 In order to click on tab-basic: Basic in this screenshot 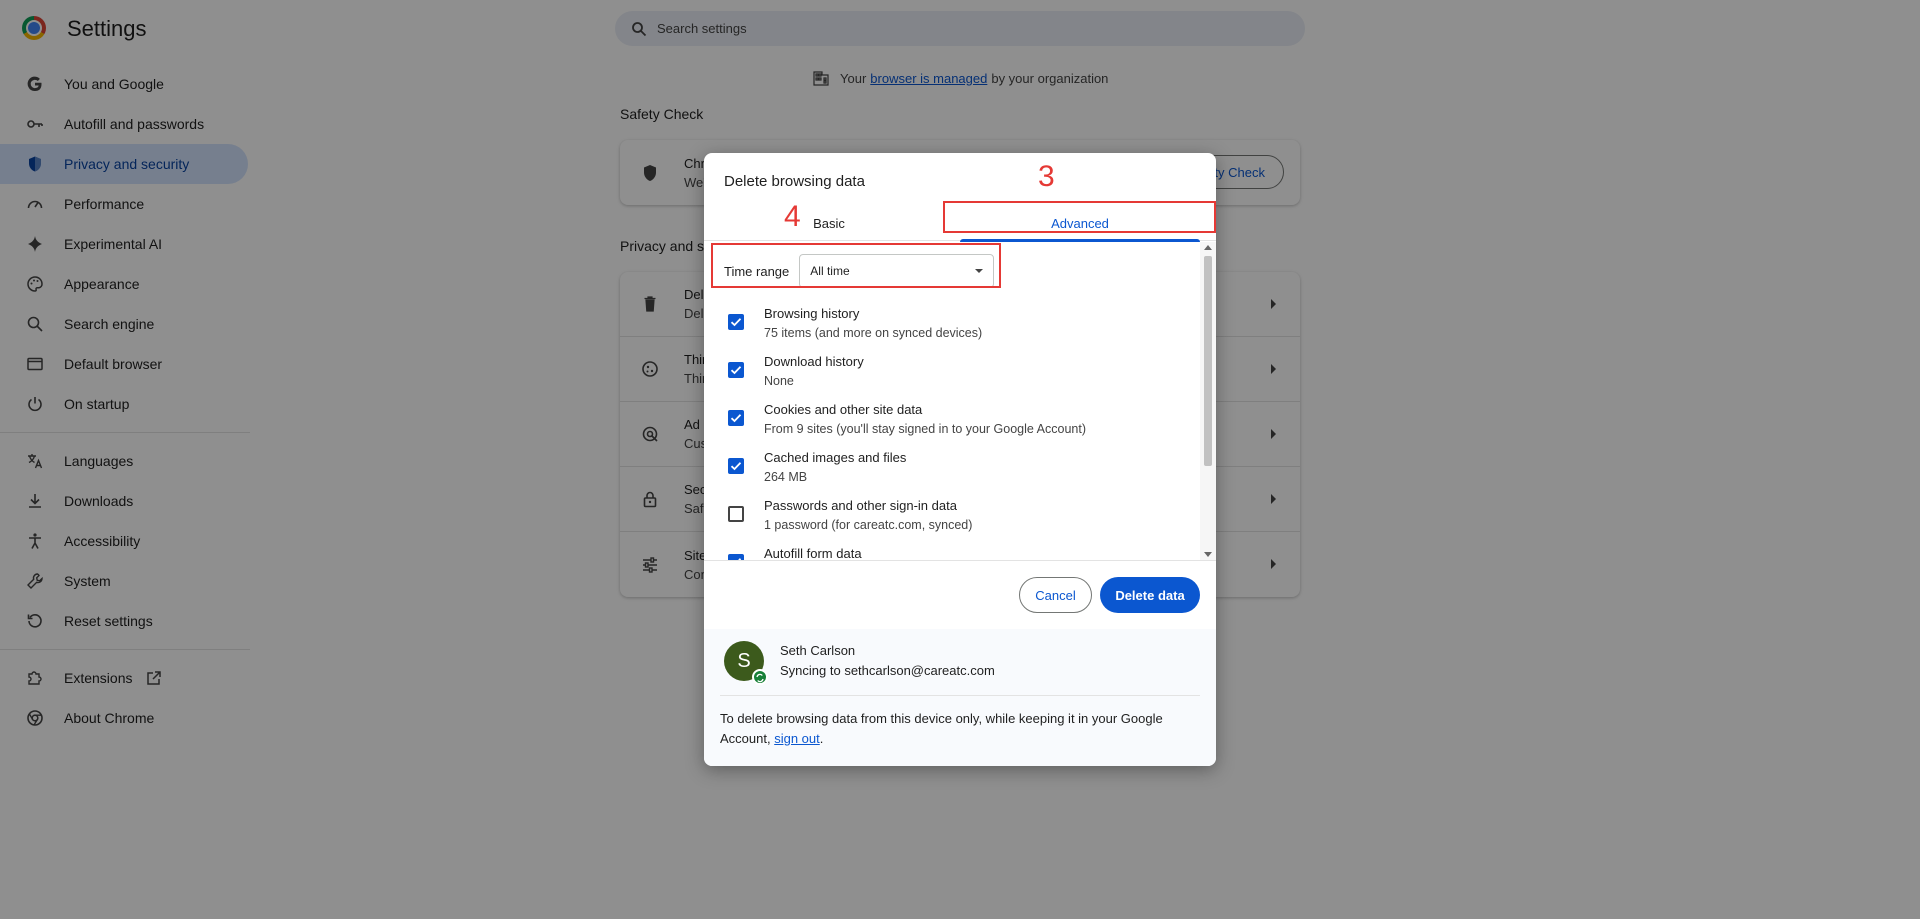, I will do `click(829, 223)`.